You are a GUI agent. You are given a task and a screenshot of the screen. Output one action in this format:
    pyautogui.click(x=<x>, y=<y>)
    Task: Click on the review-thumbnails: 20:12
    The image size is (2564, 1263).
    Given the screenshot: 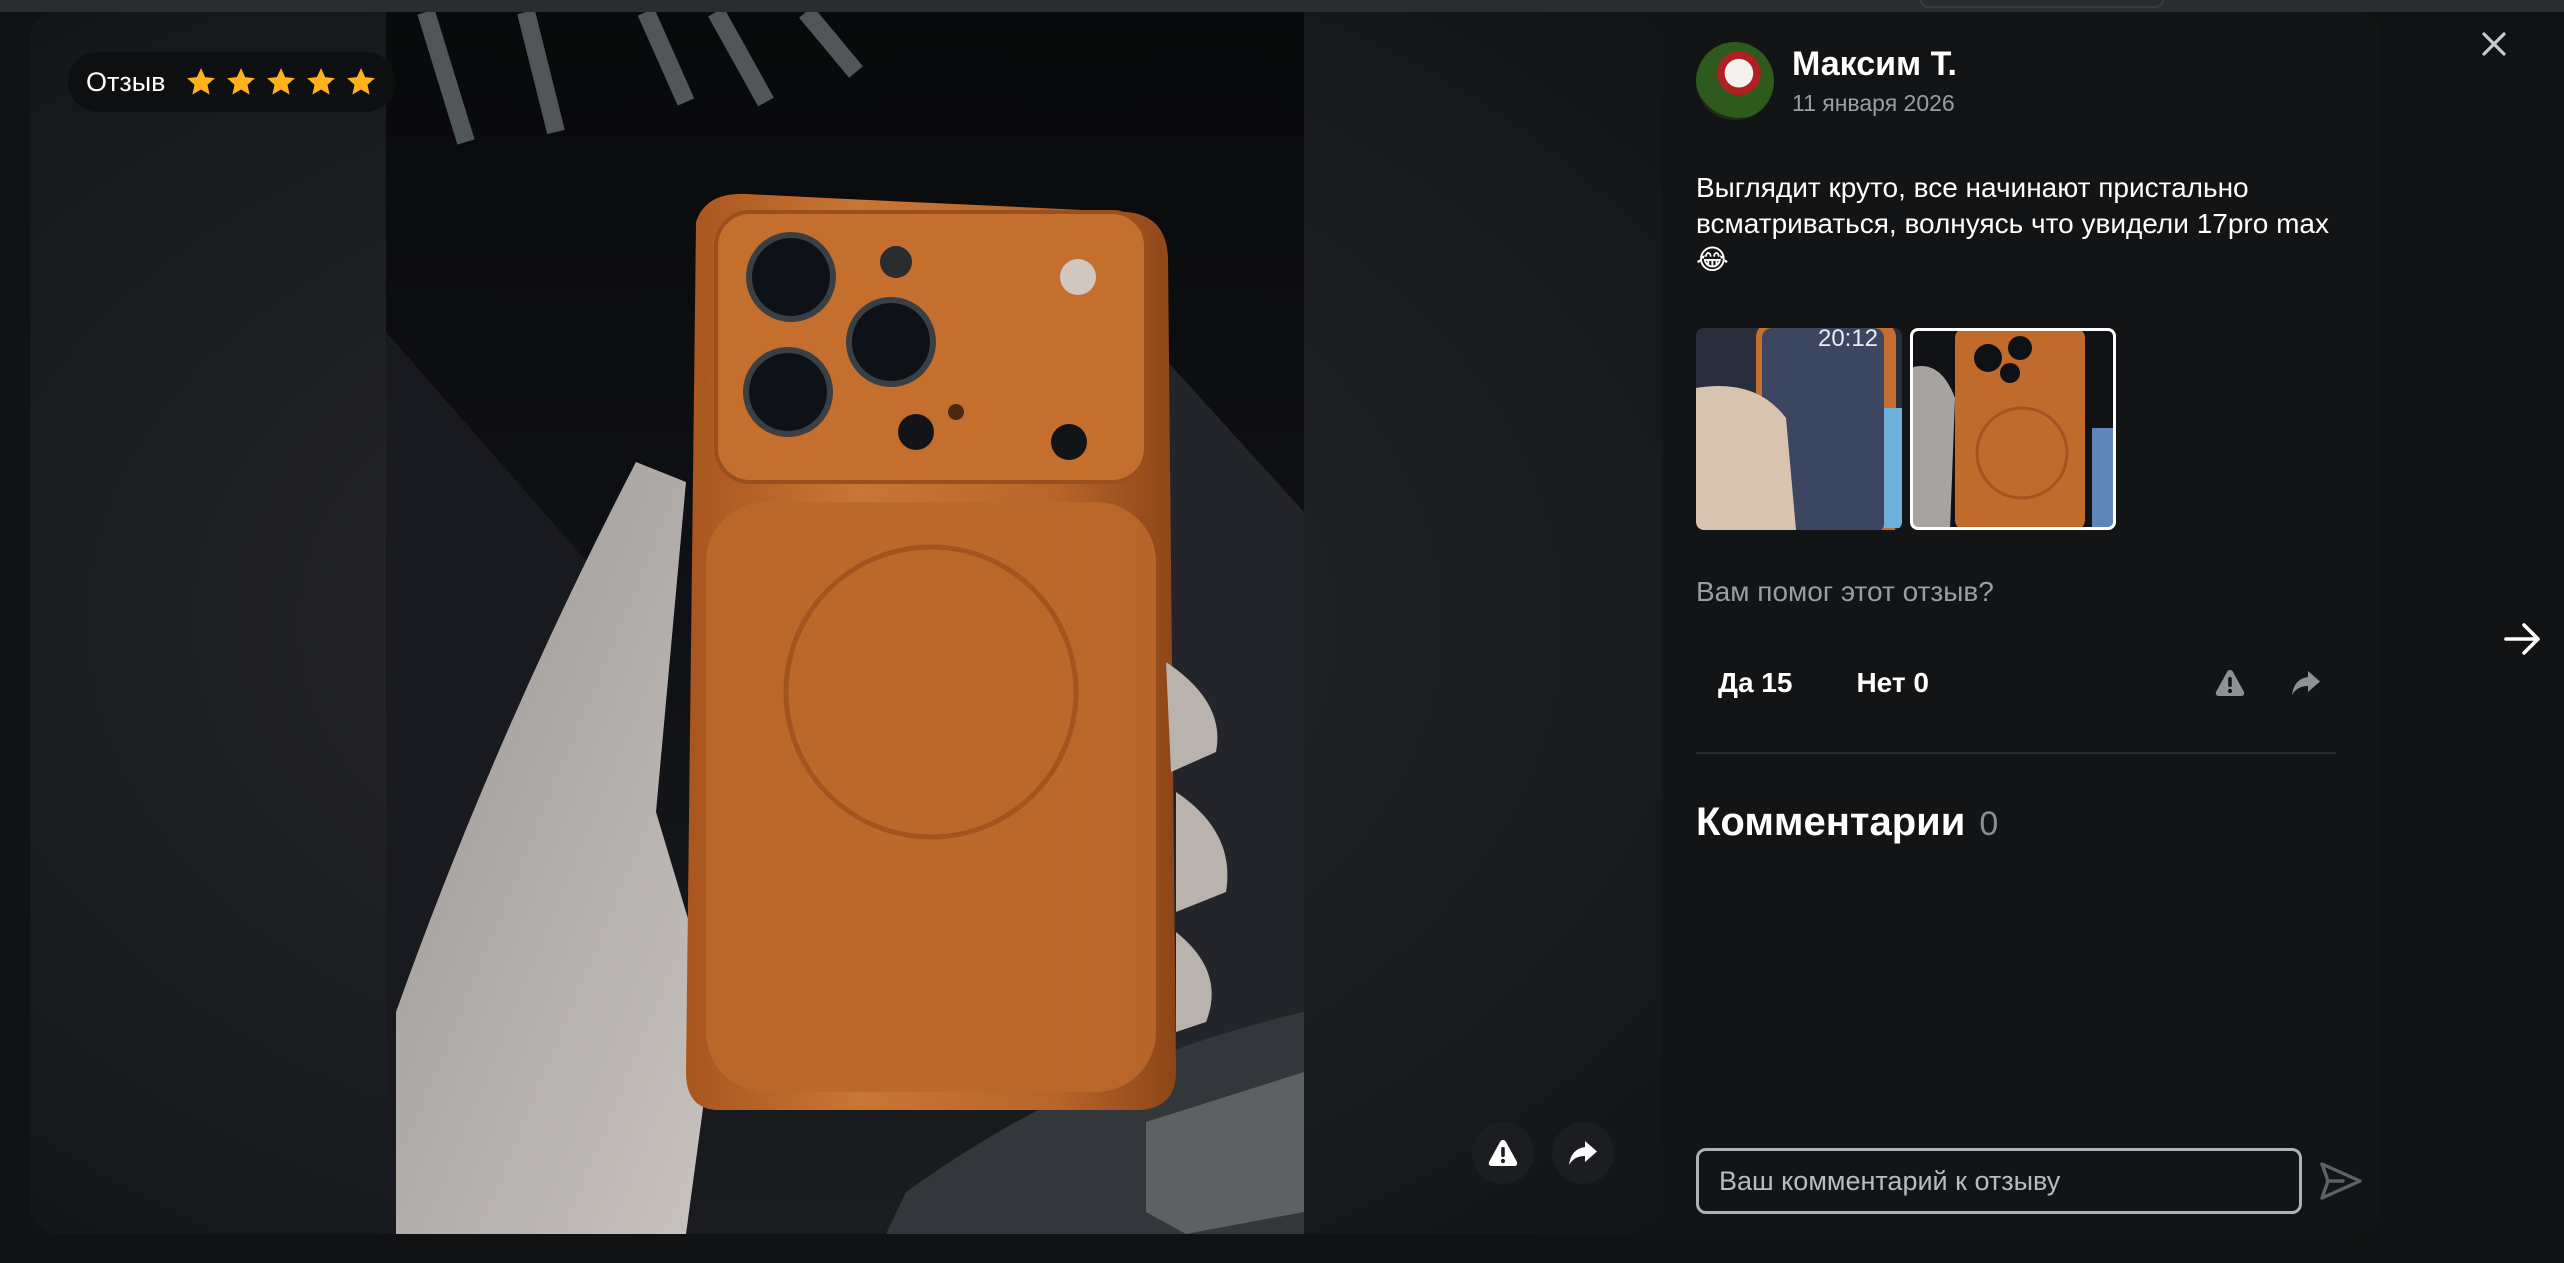 What is the action you would take?
    pyautogui.click(x=1906, y=429)
    